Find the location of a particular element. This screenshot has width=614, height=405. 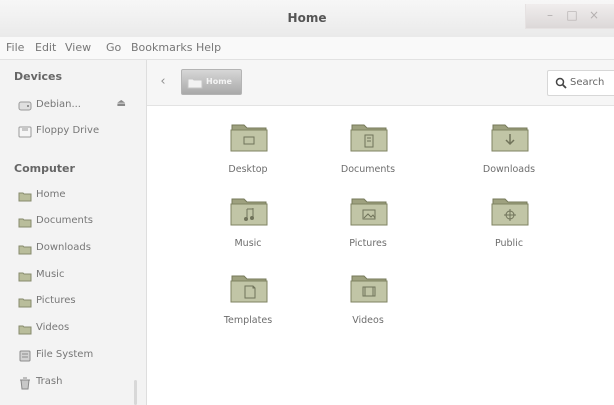

menu-help: Help is located at coordinates (208, 47).